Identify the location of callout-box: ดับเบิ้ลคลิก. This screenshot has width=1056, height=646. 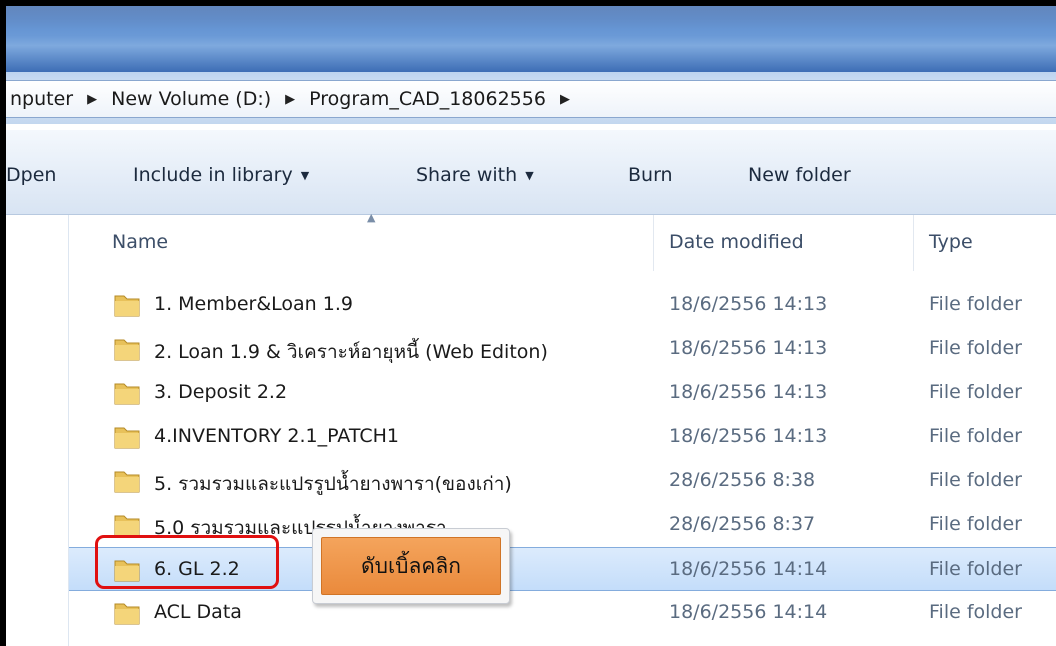
(411, 566).